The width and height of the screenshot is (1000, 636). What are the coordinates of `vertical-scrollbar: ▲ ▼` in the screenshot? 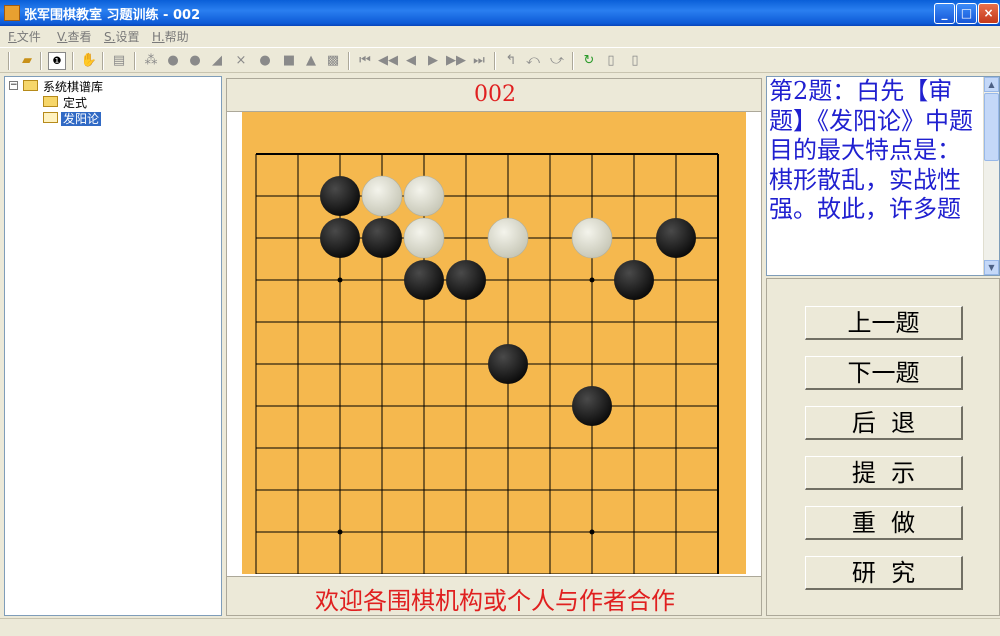 It's located at (991, 176).